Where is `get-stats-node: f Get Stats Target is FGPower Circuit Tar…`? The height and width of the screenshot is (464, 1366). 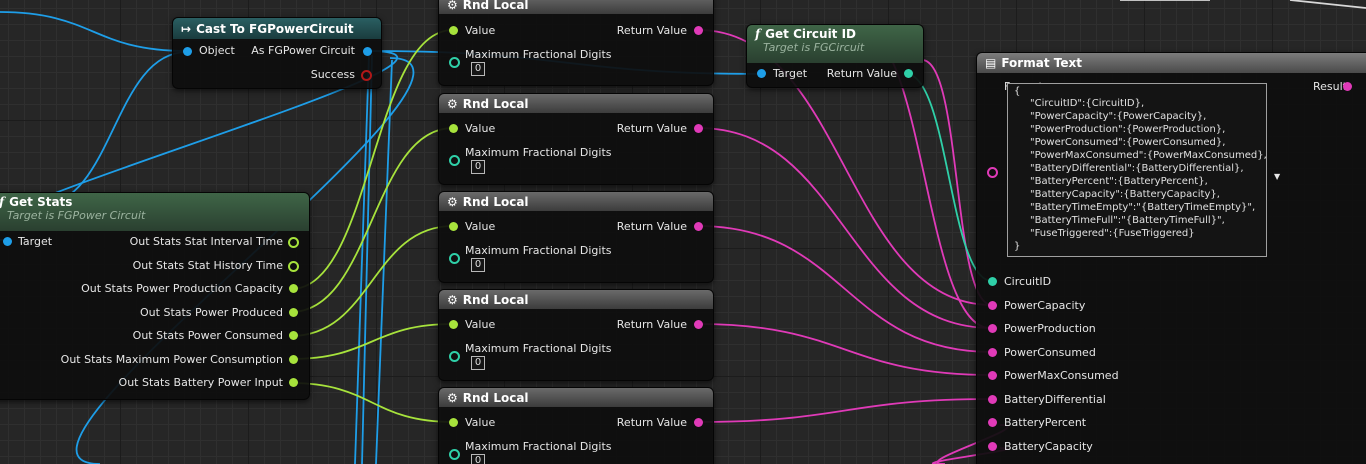
get-stats-node: f Get Stats Target is FGPower Circuit Tar… is located at coordinates (155, 296).